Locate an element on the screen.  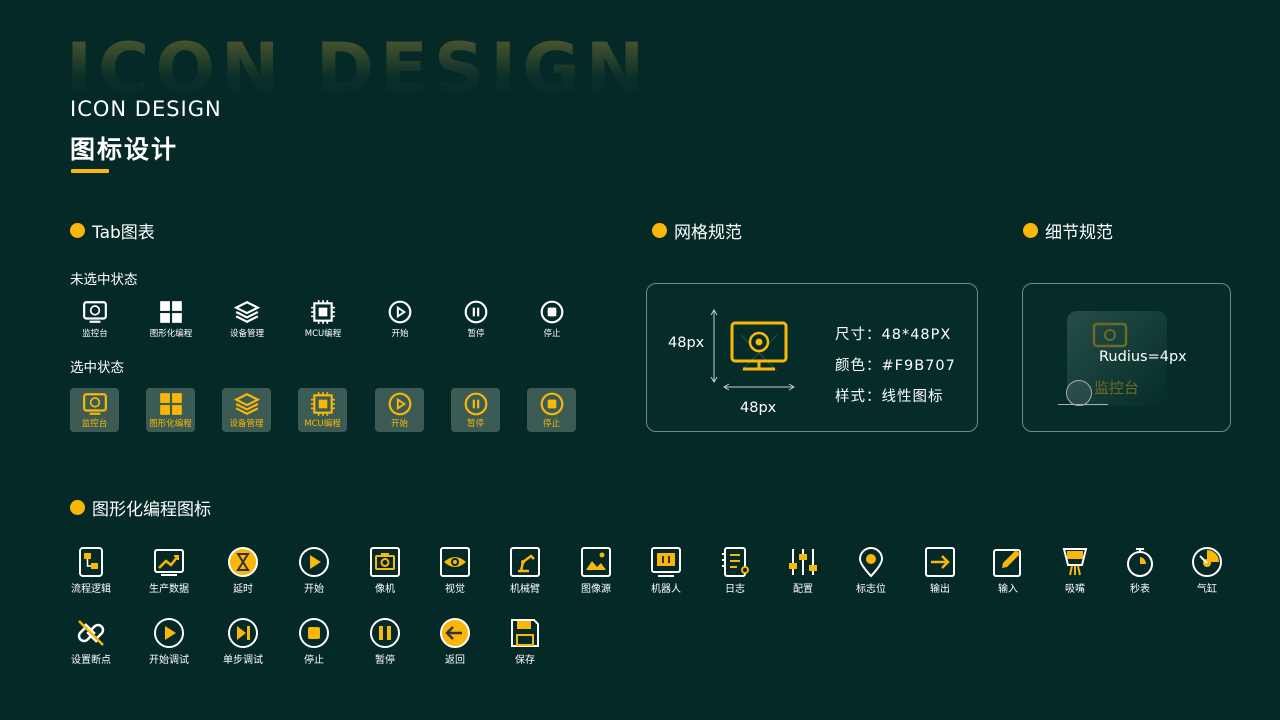
section-graphic-heading: 图形化编程图标 is located at coordinates (140, 507).